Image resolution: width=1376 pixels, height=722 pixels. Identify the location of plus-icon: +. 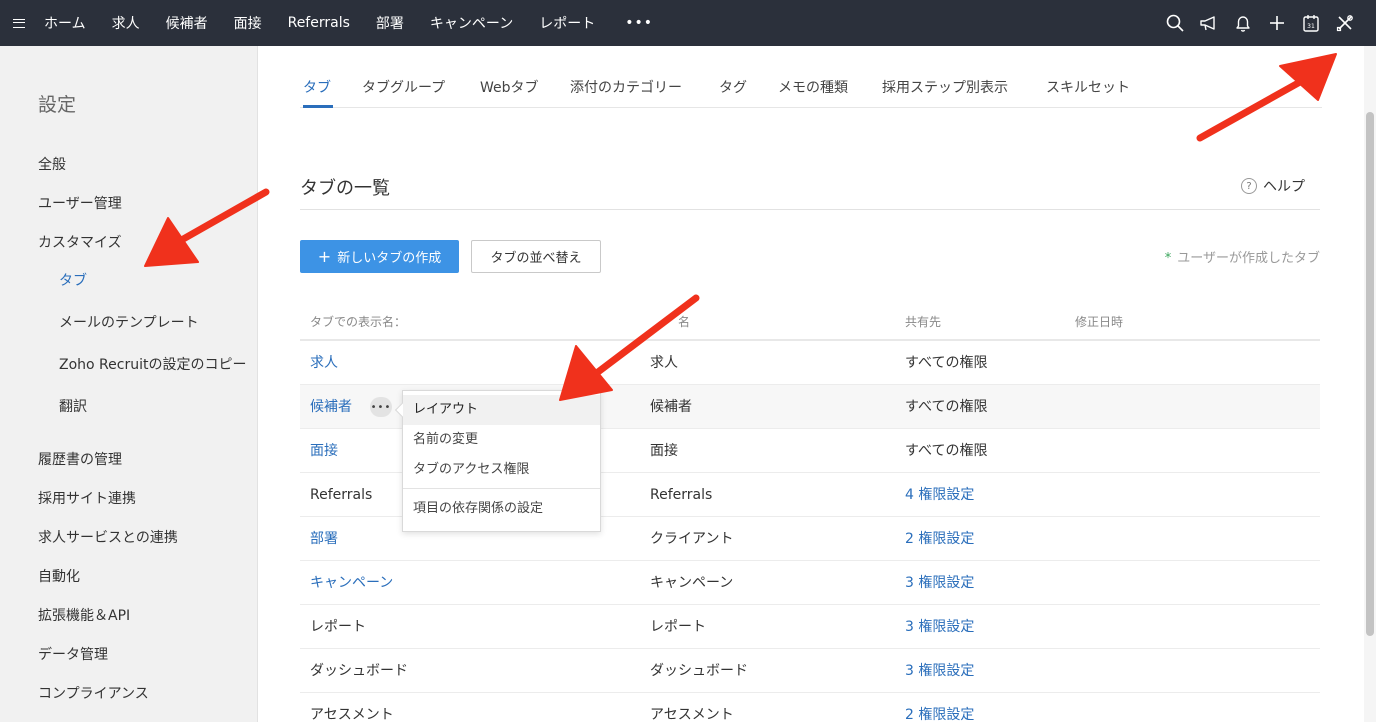
(324, 256).